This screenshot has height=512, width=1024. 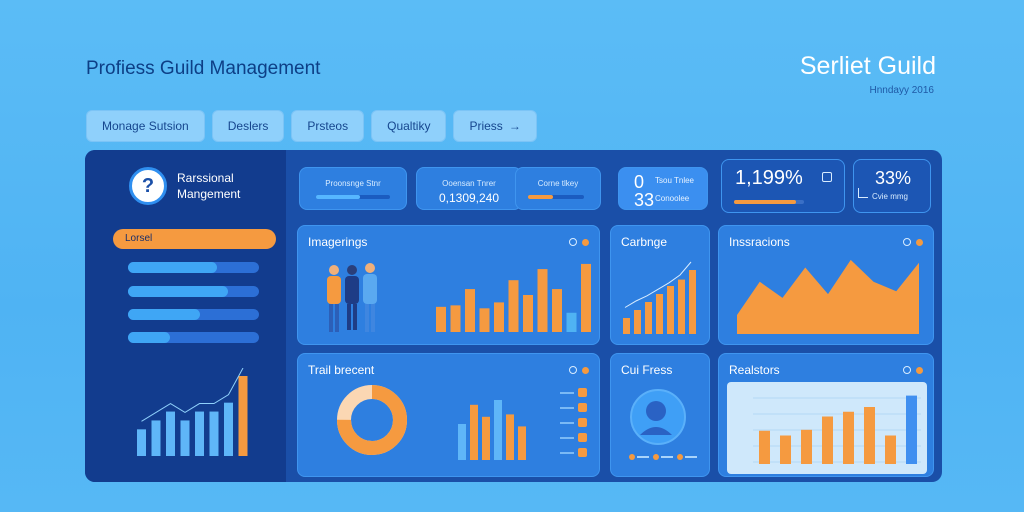 I want to click on kpi-label: Ooensan Tnrer, so click(x=469, y=183).